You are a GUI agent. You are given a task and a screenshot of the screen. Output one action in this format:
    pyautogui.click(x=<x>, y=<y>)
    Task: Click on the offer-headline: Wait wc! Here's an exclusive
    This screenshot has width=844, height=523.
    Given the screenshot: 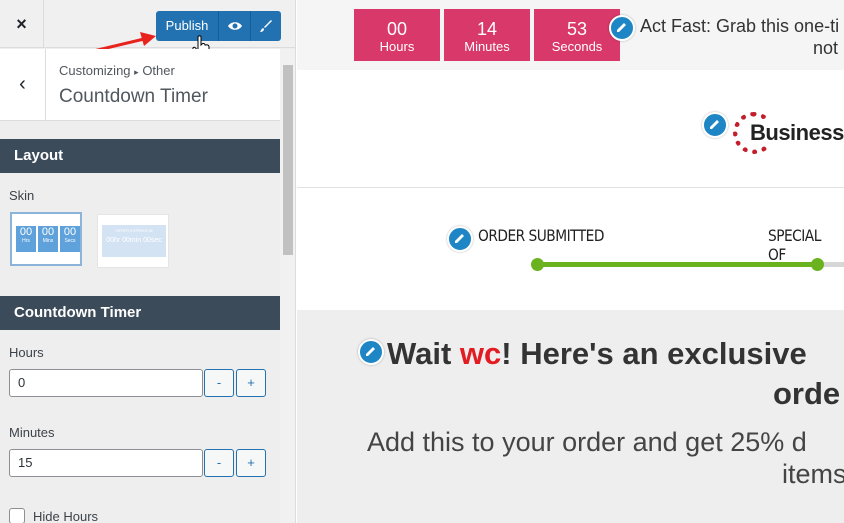 What is the action you would take?
    pyautogui.click(x=597, y=353)
    